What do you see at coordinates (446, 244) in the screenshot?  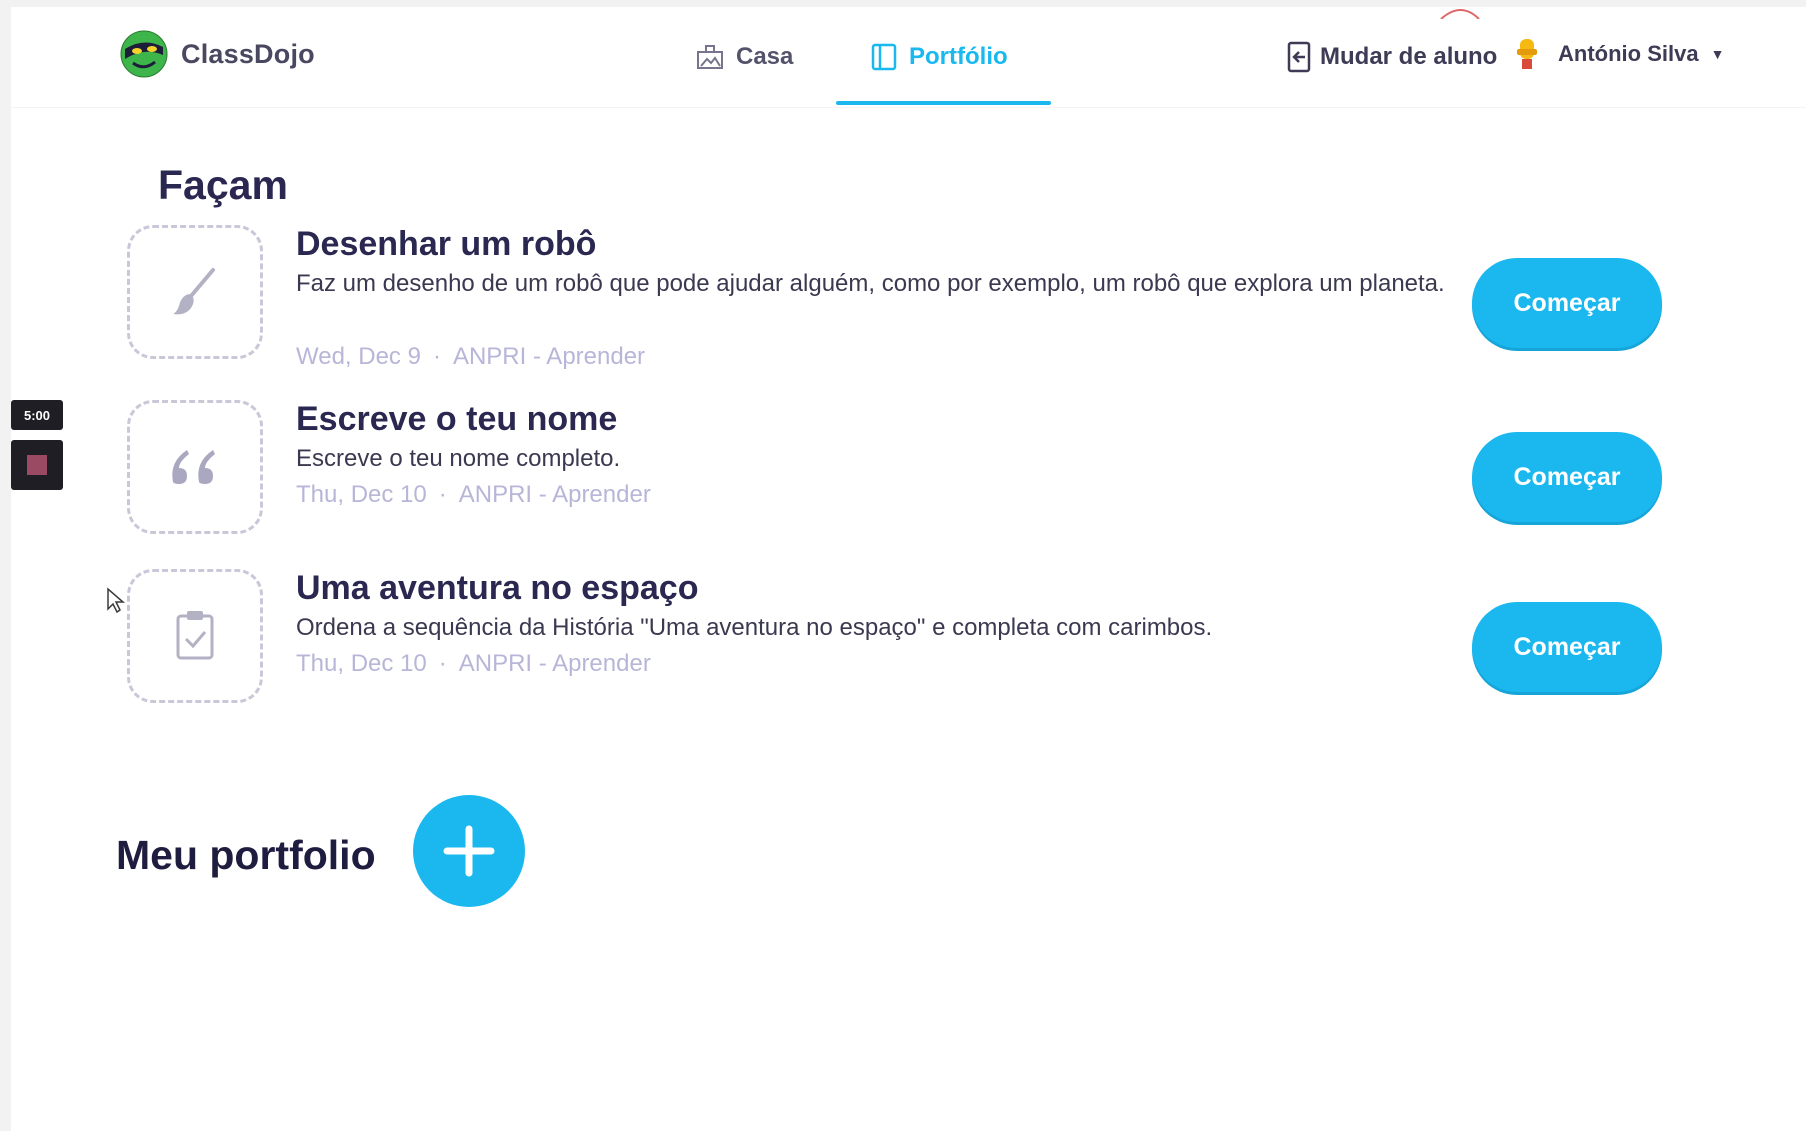 I see `task-title: Desenhar um robô` at bounding box center [446, 244].